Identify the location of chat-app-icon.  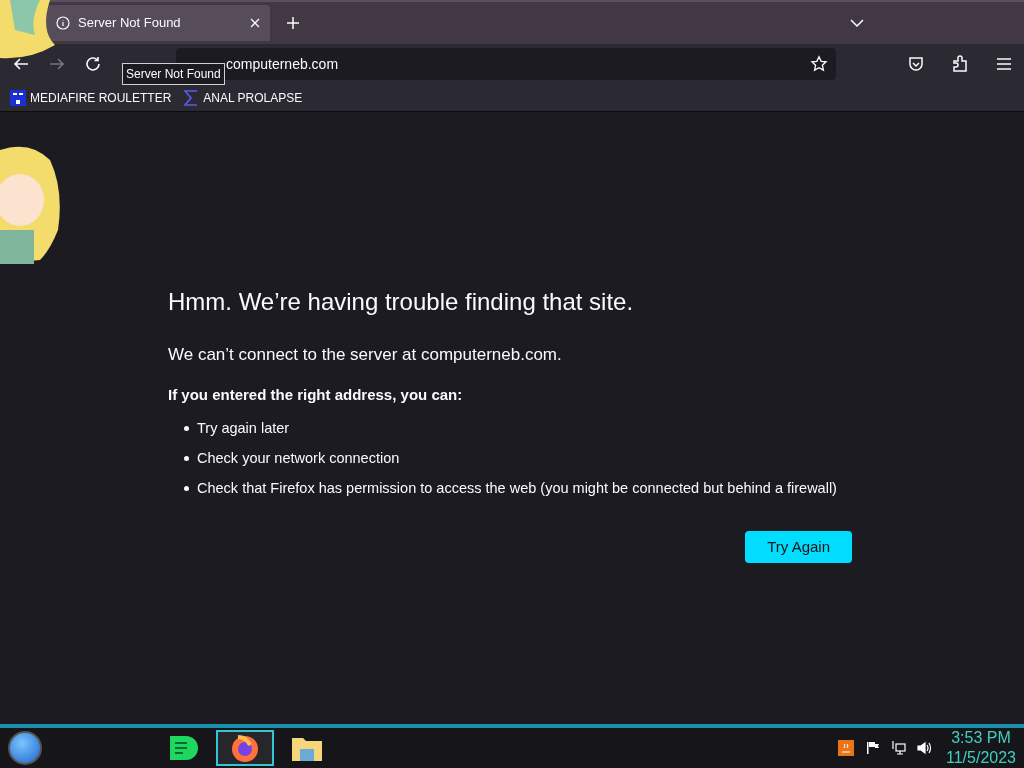
(183, 748).